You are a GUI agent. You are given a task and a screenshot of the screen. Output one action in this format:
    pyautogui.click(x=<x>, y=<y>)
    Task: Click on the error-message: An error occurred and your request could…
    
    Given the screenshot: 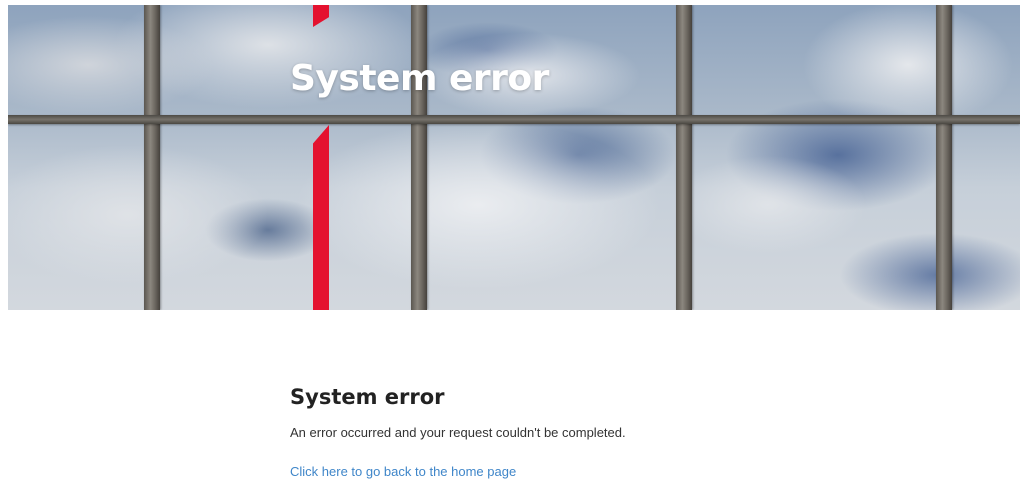 What is the action you would take?
    pyautogui.click(x=458, y=432)
    